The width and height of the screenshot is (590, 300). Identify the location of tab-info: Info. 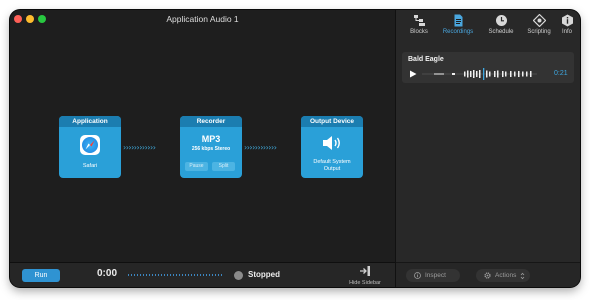
(567, 29).